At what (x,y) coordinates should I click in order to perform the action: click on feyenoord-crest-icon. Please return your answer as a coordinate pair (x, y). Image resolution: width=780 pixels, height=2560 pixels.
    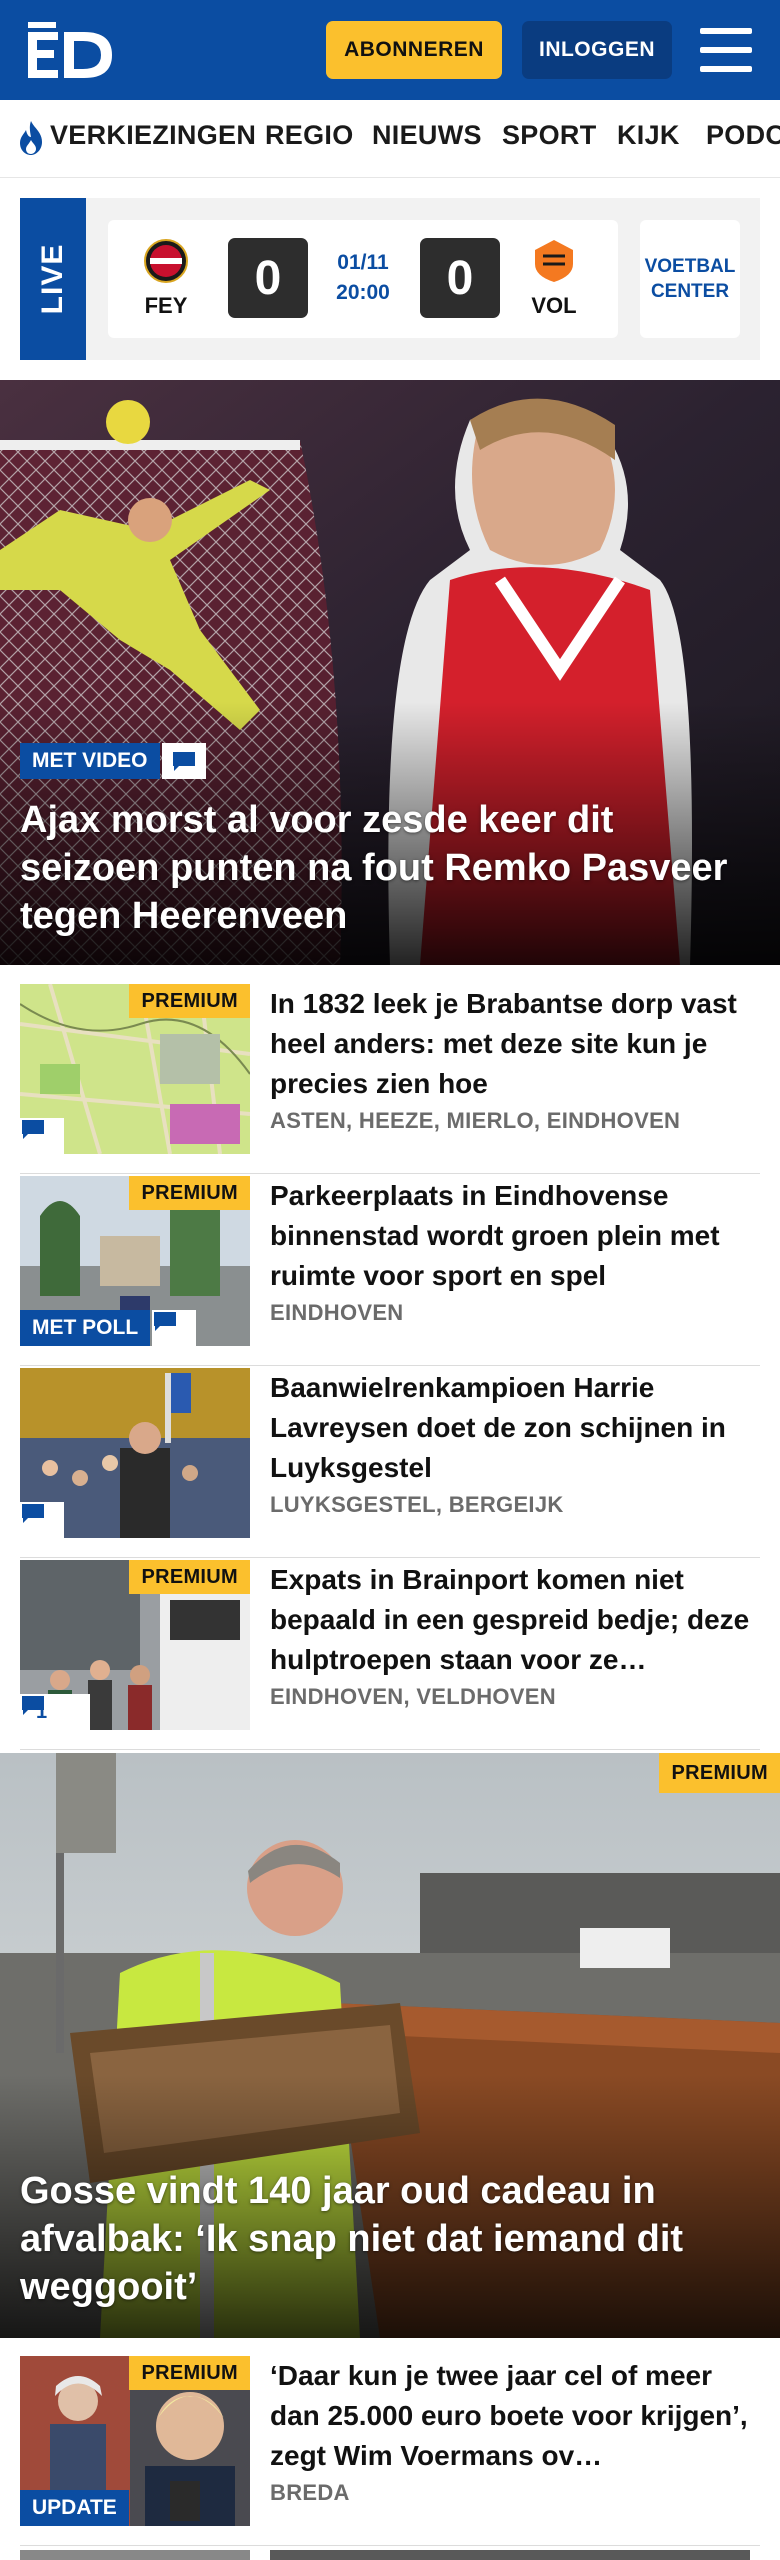
    Looking at the image, I should click on (166, 261).